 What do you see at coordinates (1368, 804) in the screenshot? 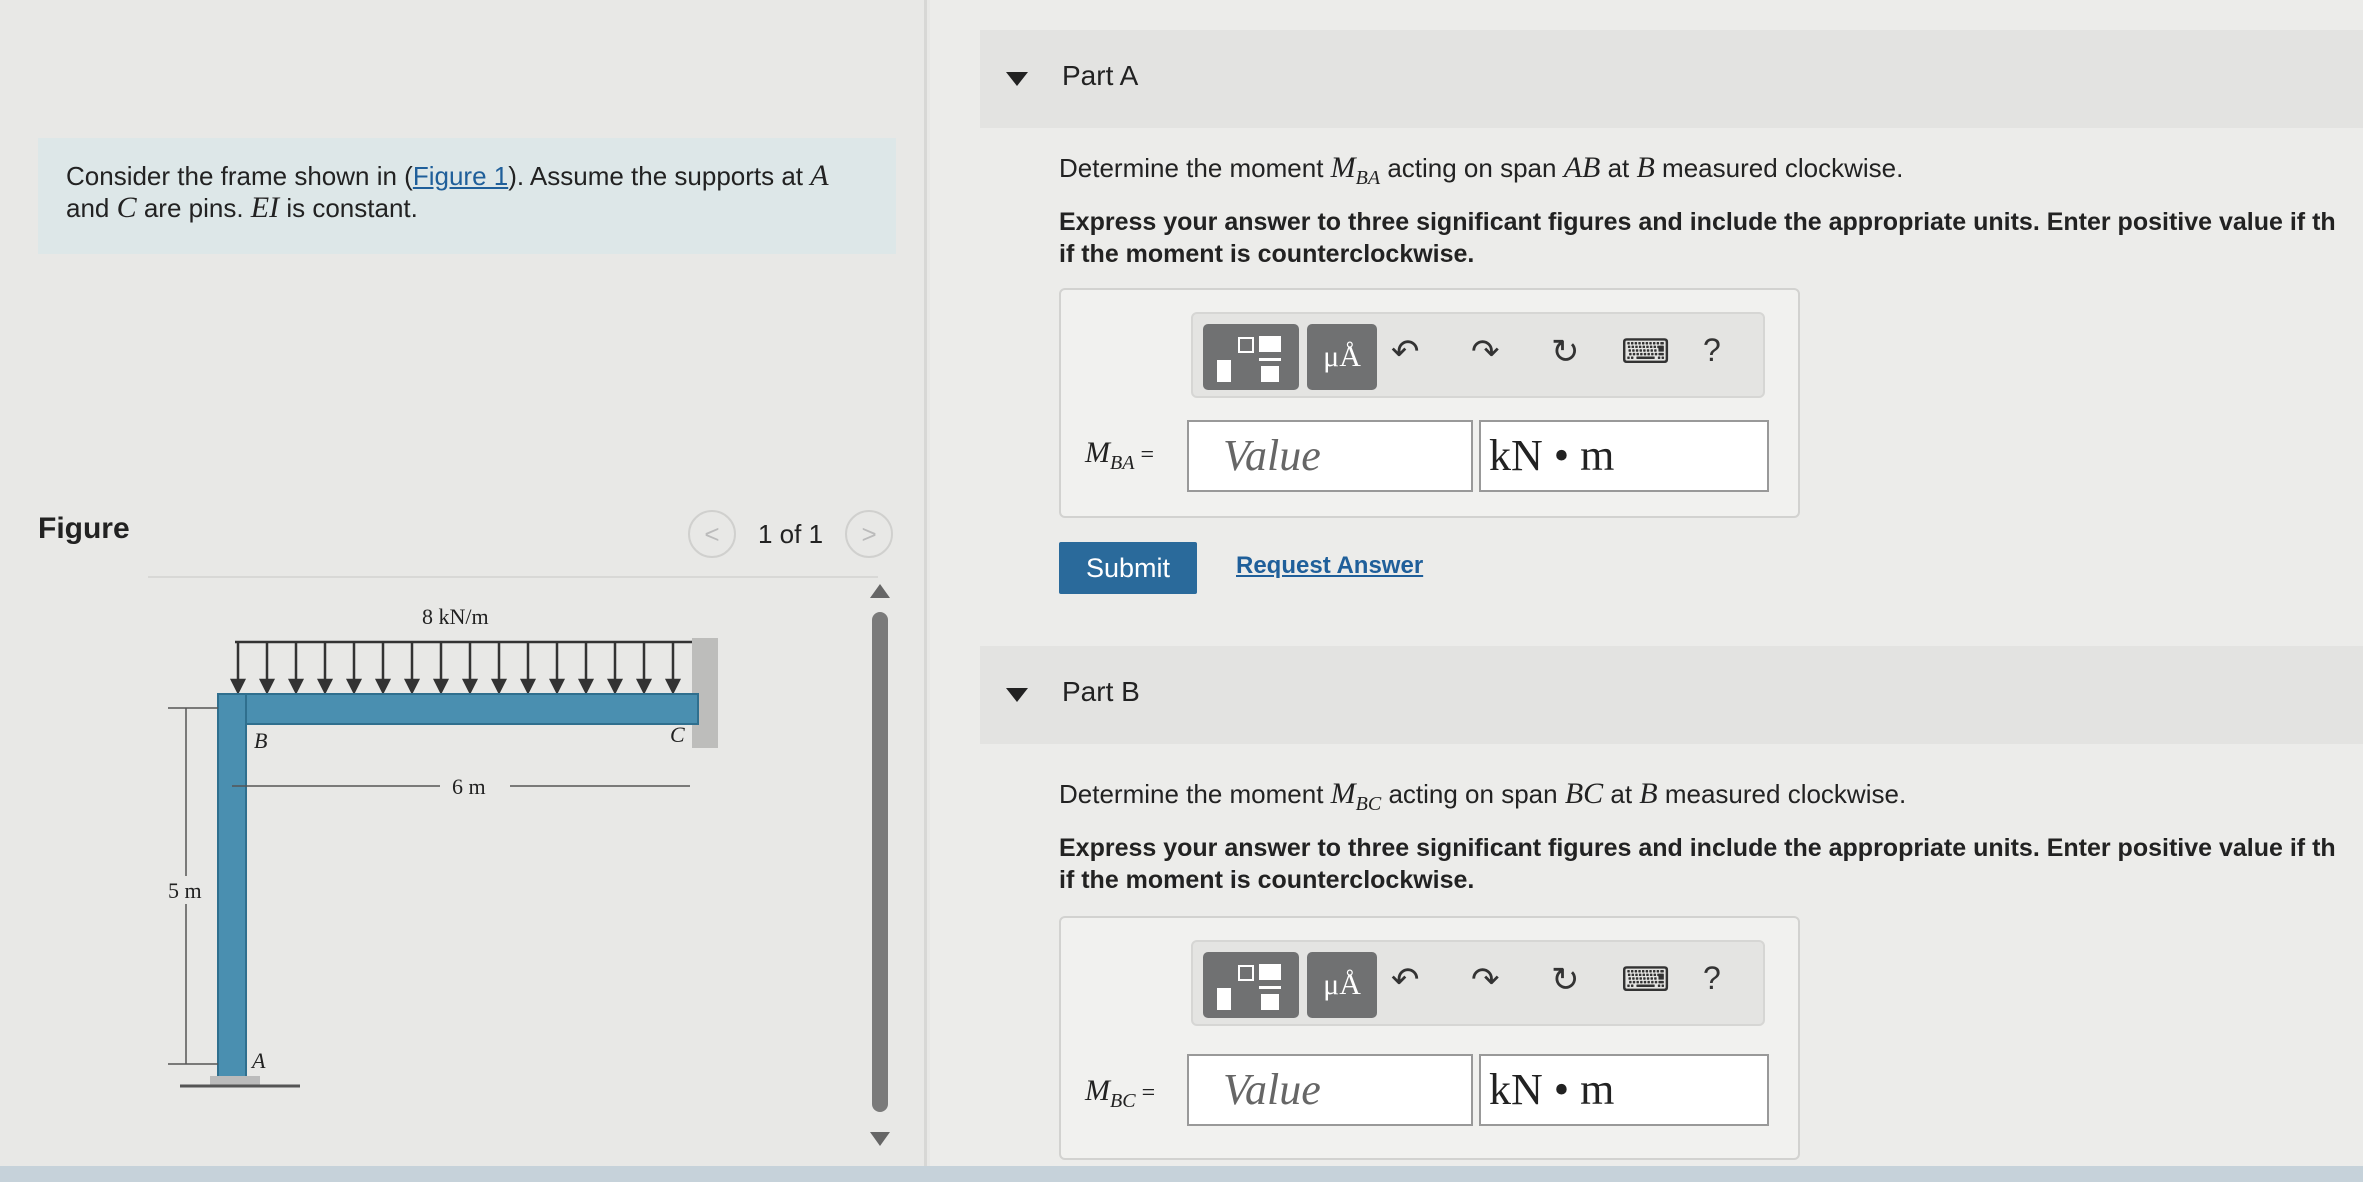
I see `moment-subscript: BC` at bounding box center [1368, 804].